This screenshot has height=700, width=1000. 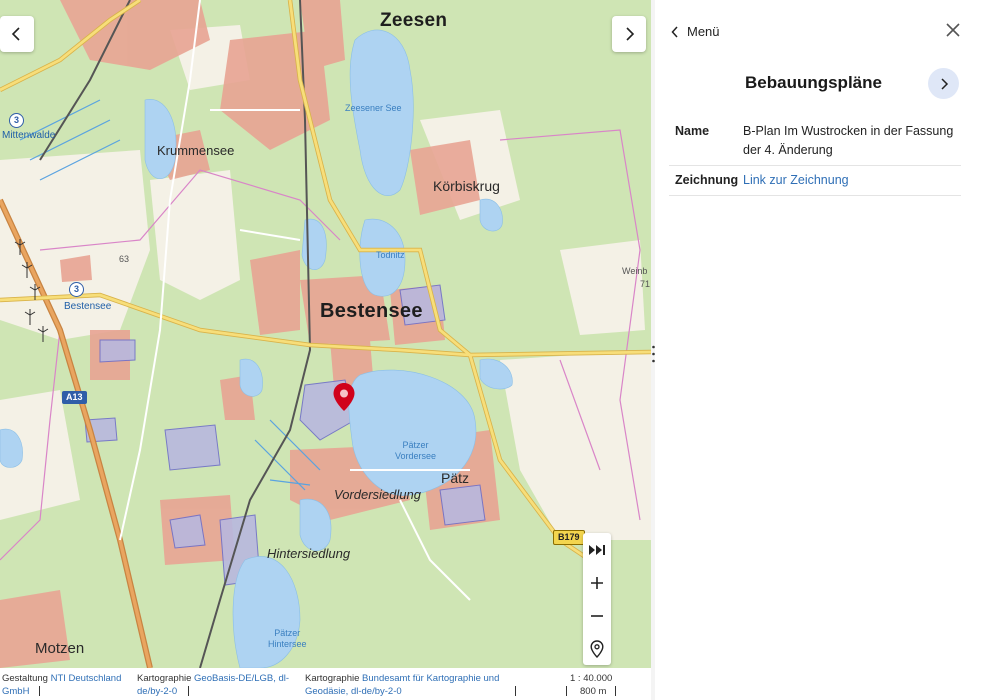 What do you see at coordinates (635, 271) in the screenshot?
I see `place-label-weinb: Weinb` at bounding box center [635, 271].